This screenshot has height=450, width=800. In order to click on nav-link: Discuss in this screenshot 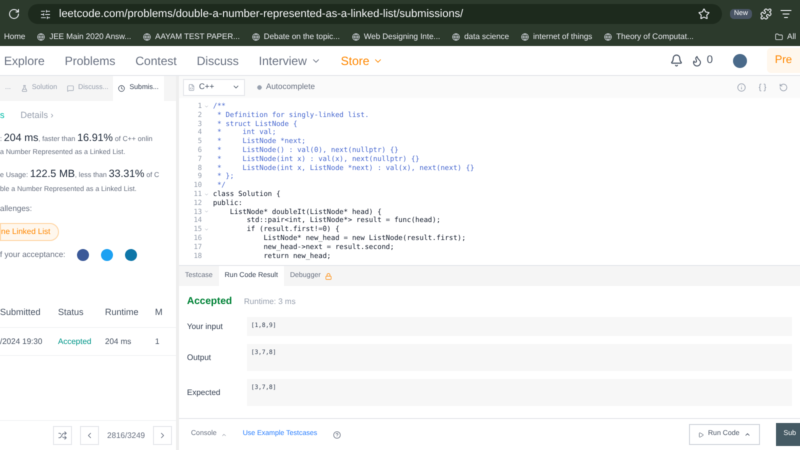, I will do `click(217, 61)`.